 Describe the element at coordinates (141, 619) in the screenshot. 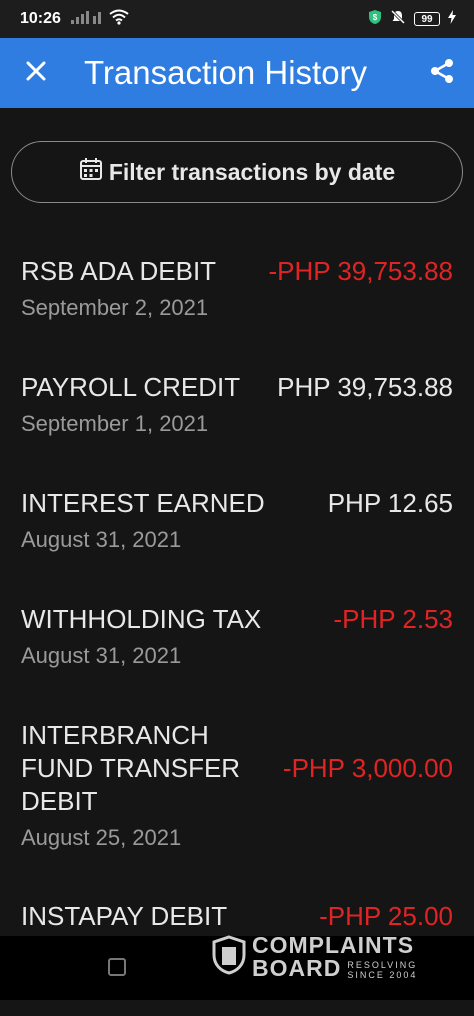

I see `transaction-name: WITHHOLDING TAX` at that location.